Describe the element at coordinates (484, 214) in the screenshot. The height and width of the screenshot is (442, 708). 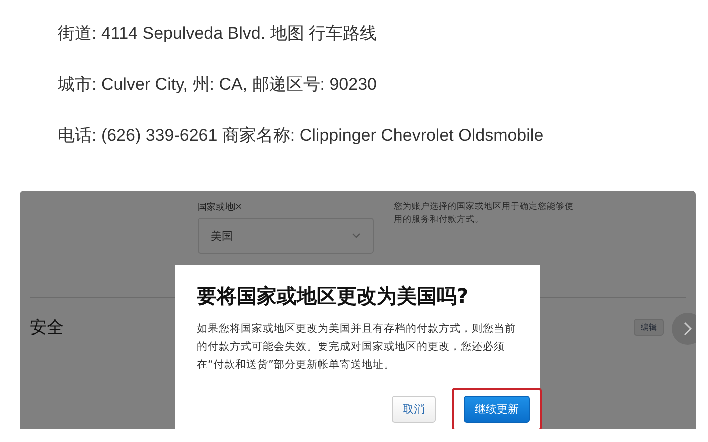
I see `help-text: 您为账户选择的国家或地区用于确定您能够使用的服务和付款方式。` at that location.